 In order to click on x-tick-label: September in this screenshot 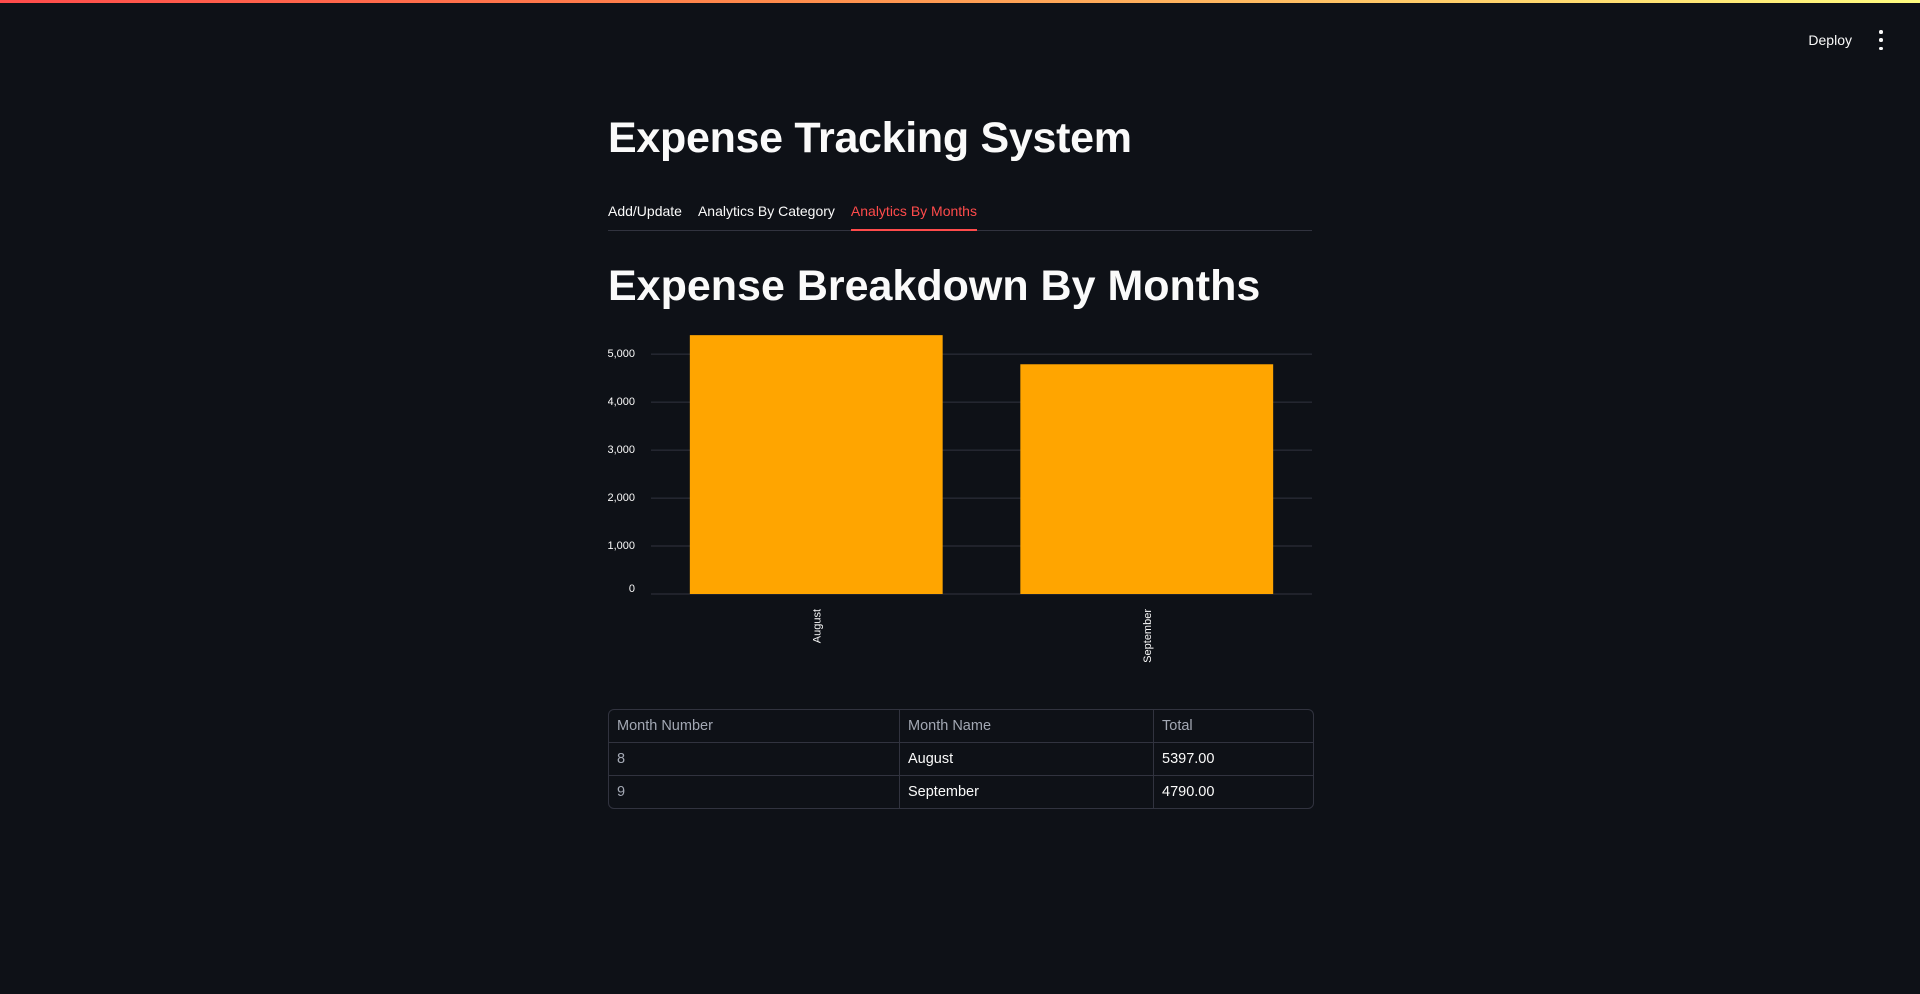, I will do `click(1148, 636)`.